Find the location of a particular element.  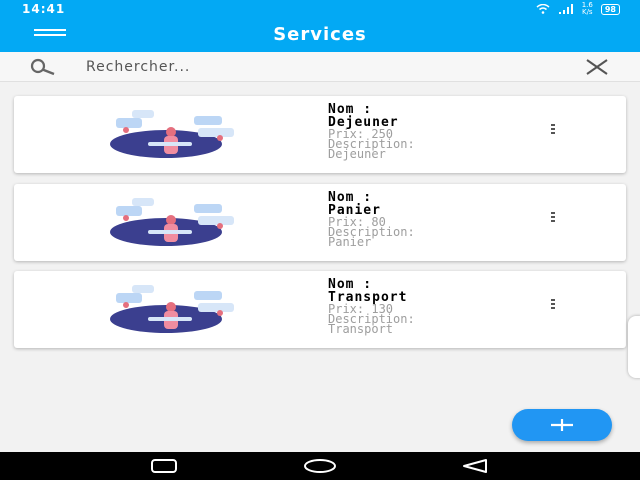

home-icon is located at coordinates (320, 466).